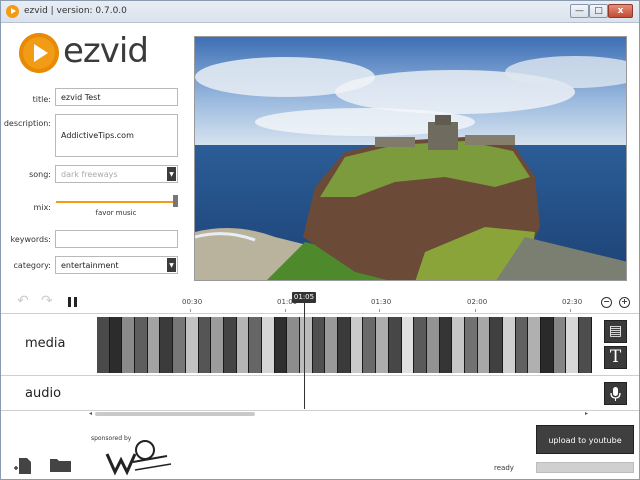 This screenshot has width=640, height=480. I want to click on timeline-ruler: 00:30 01:00 01:30 02:00 02:30, so click(339, 305).